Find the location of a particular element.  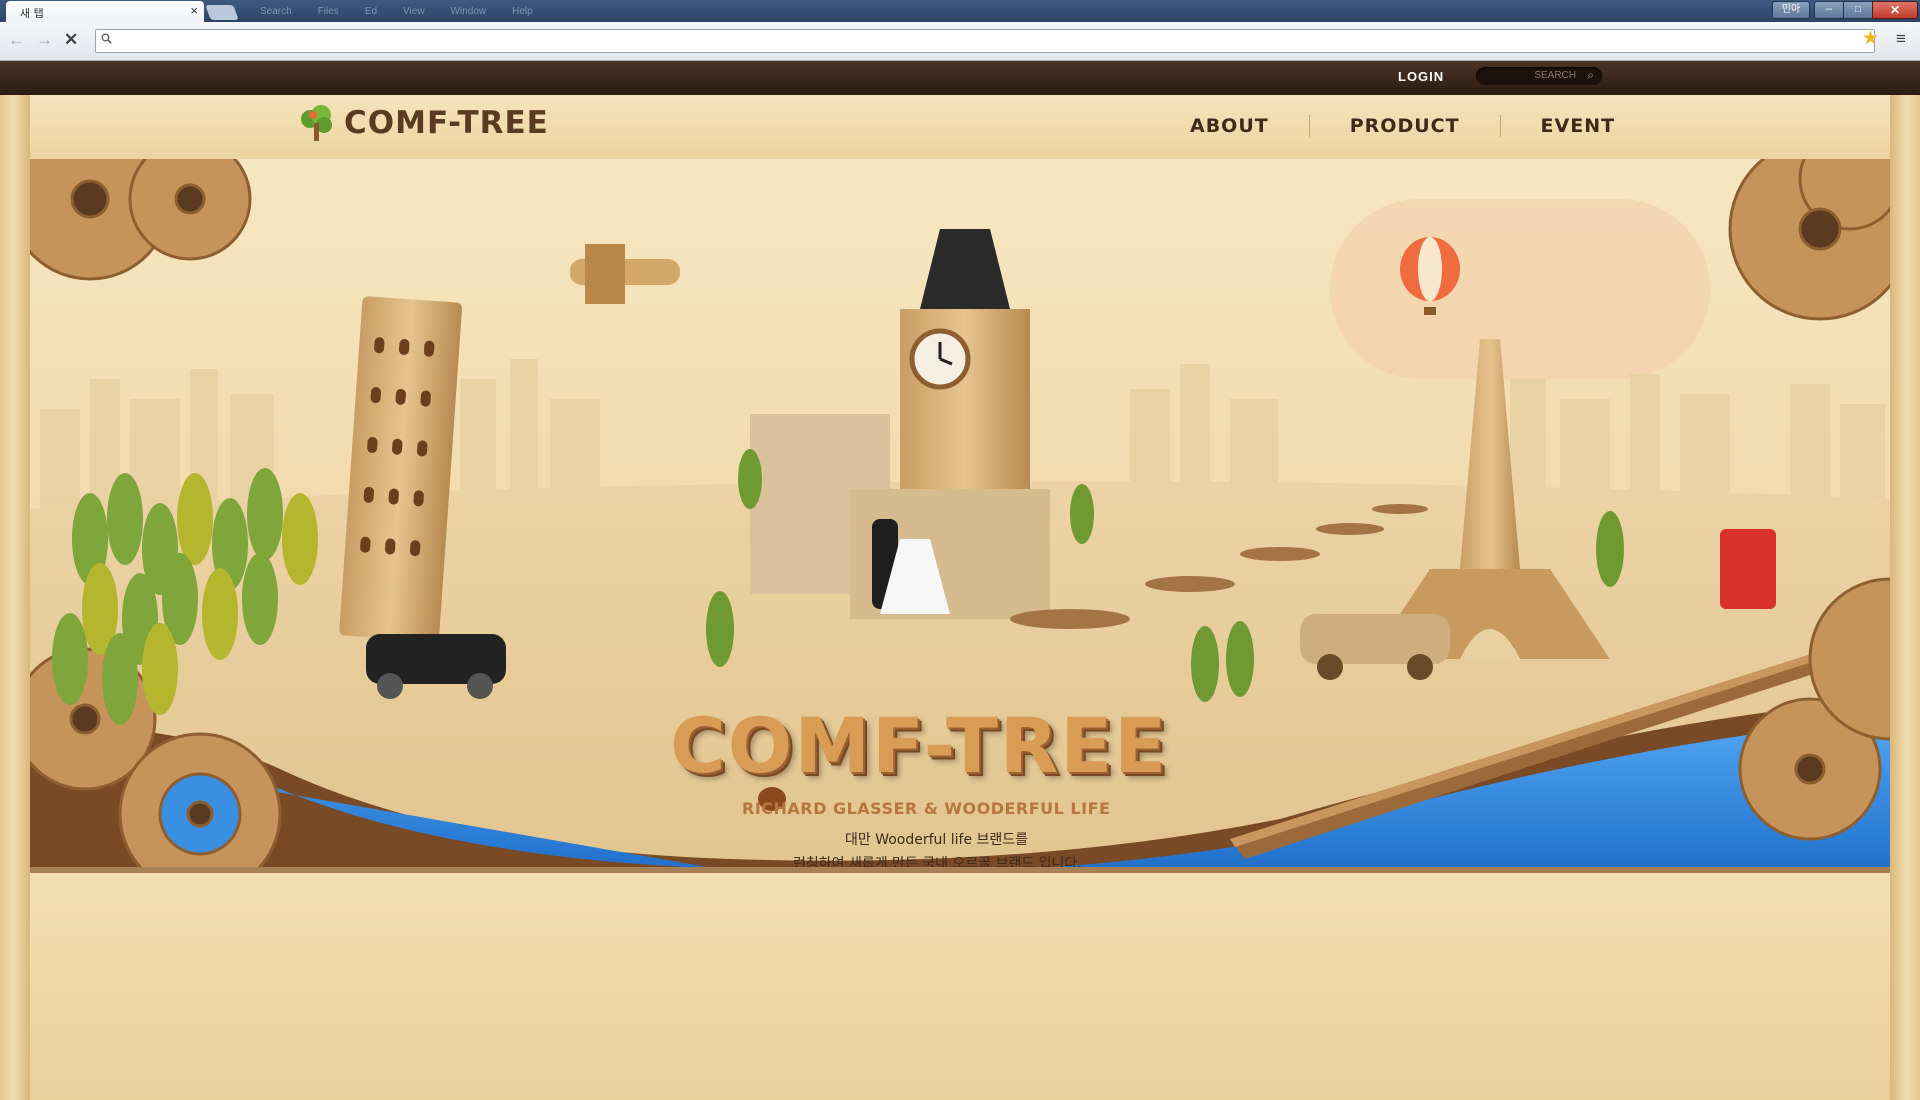

wood-frame-left is located at coordinates (15, 597).